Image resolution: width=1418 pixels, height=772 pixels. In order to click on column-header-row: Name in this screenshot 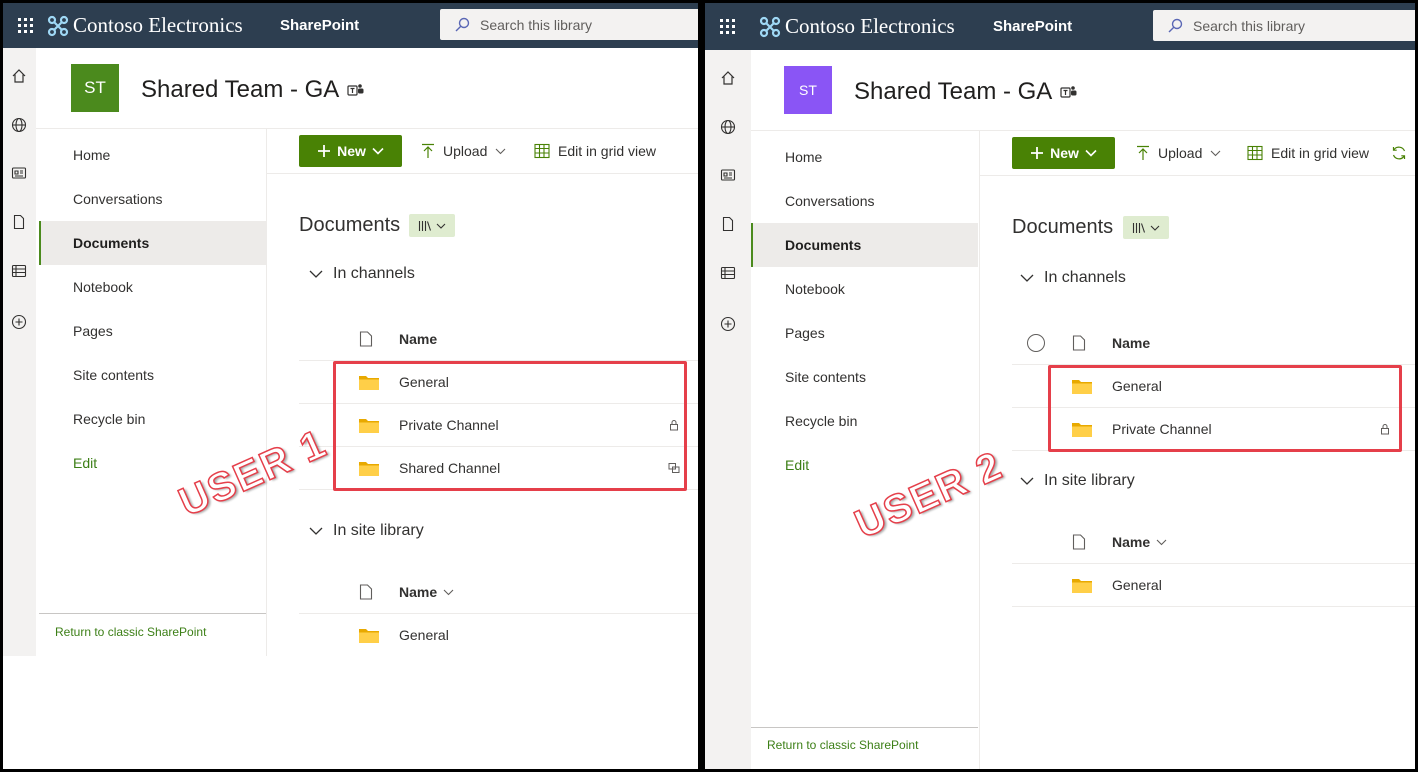, I will do `click(1213, 542)`.